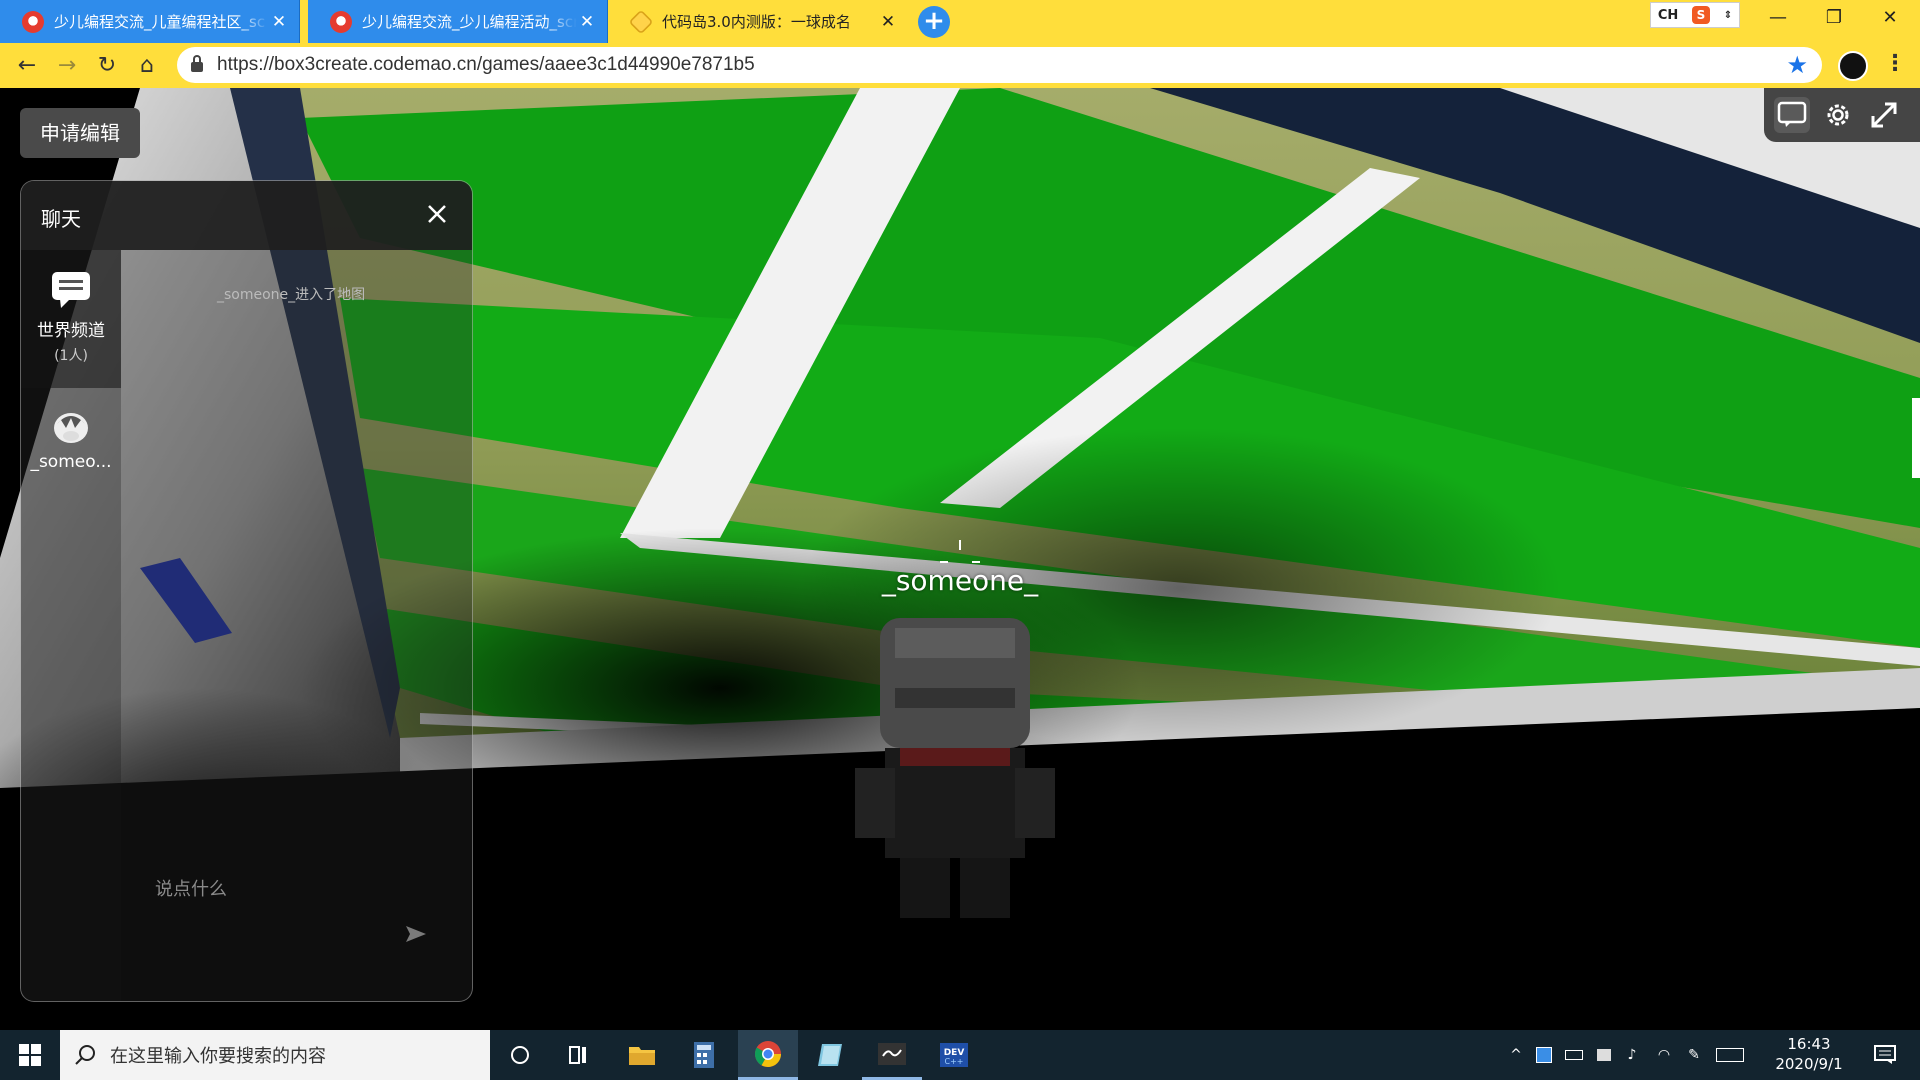 This screenshot has height=1080, width=1920. What do you see at coordinates (960, 580) in the screenshot?
I see `player-nametag: _someone_` at bounding box center [960, 580].